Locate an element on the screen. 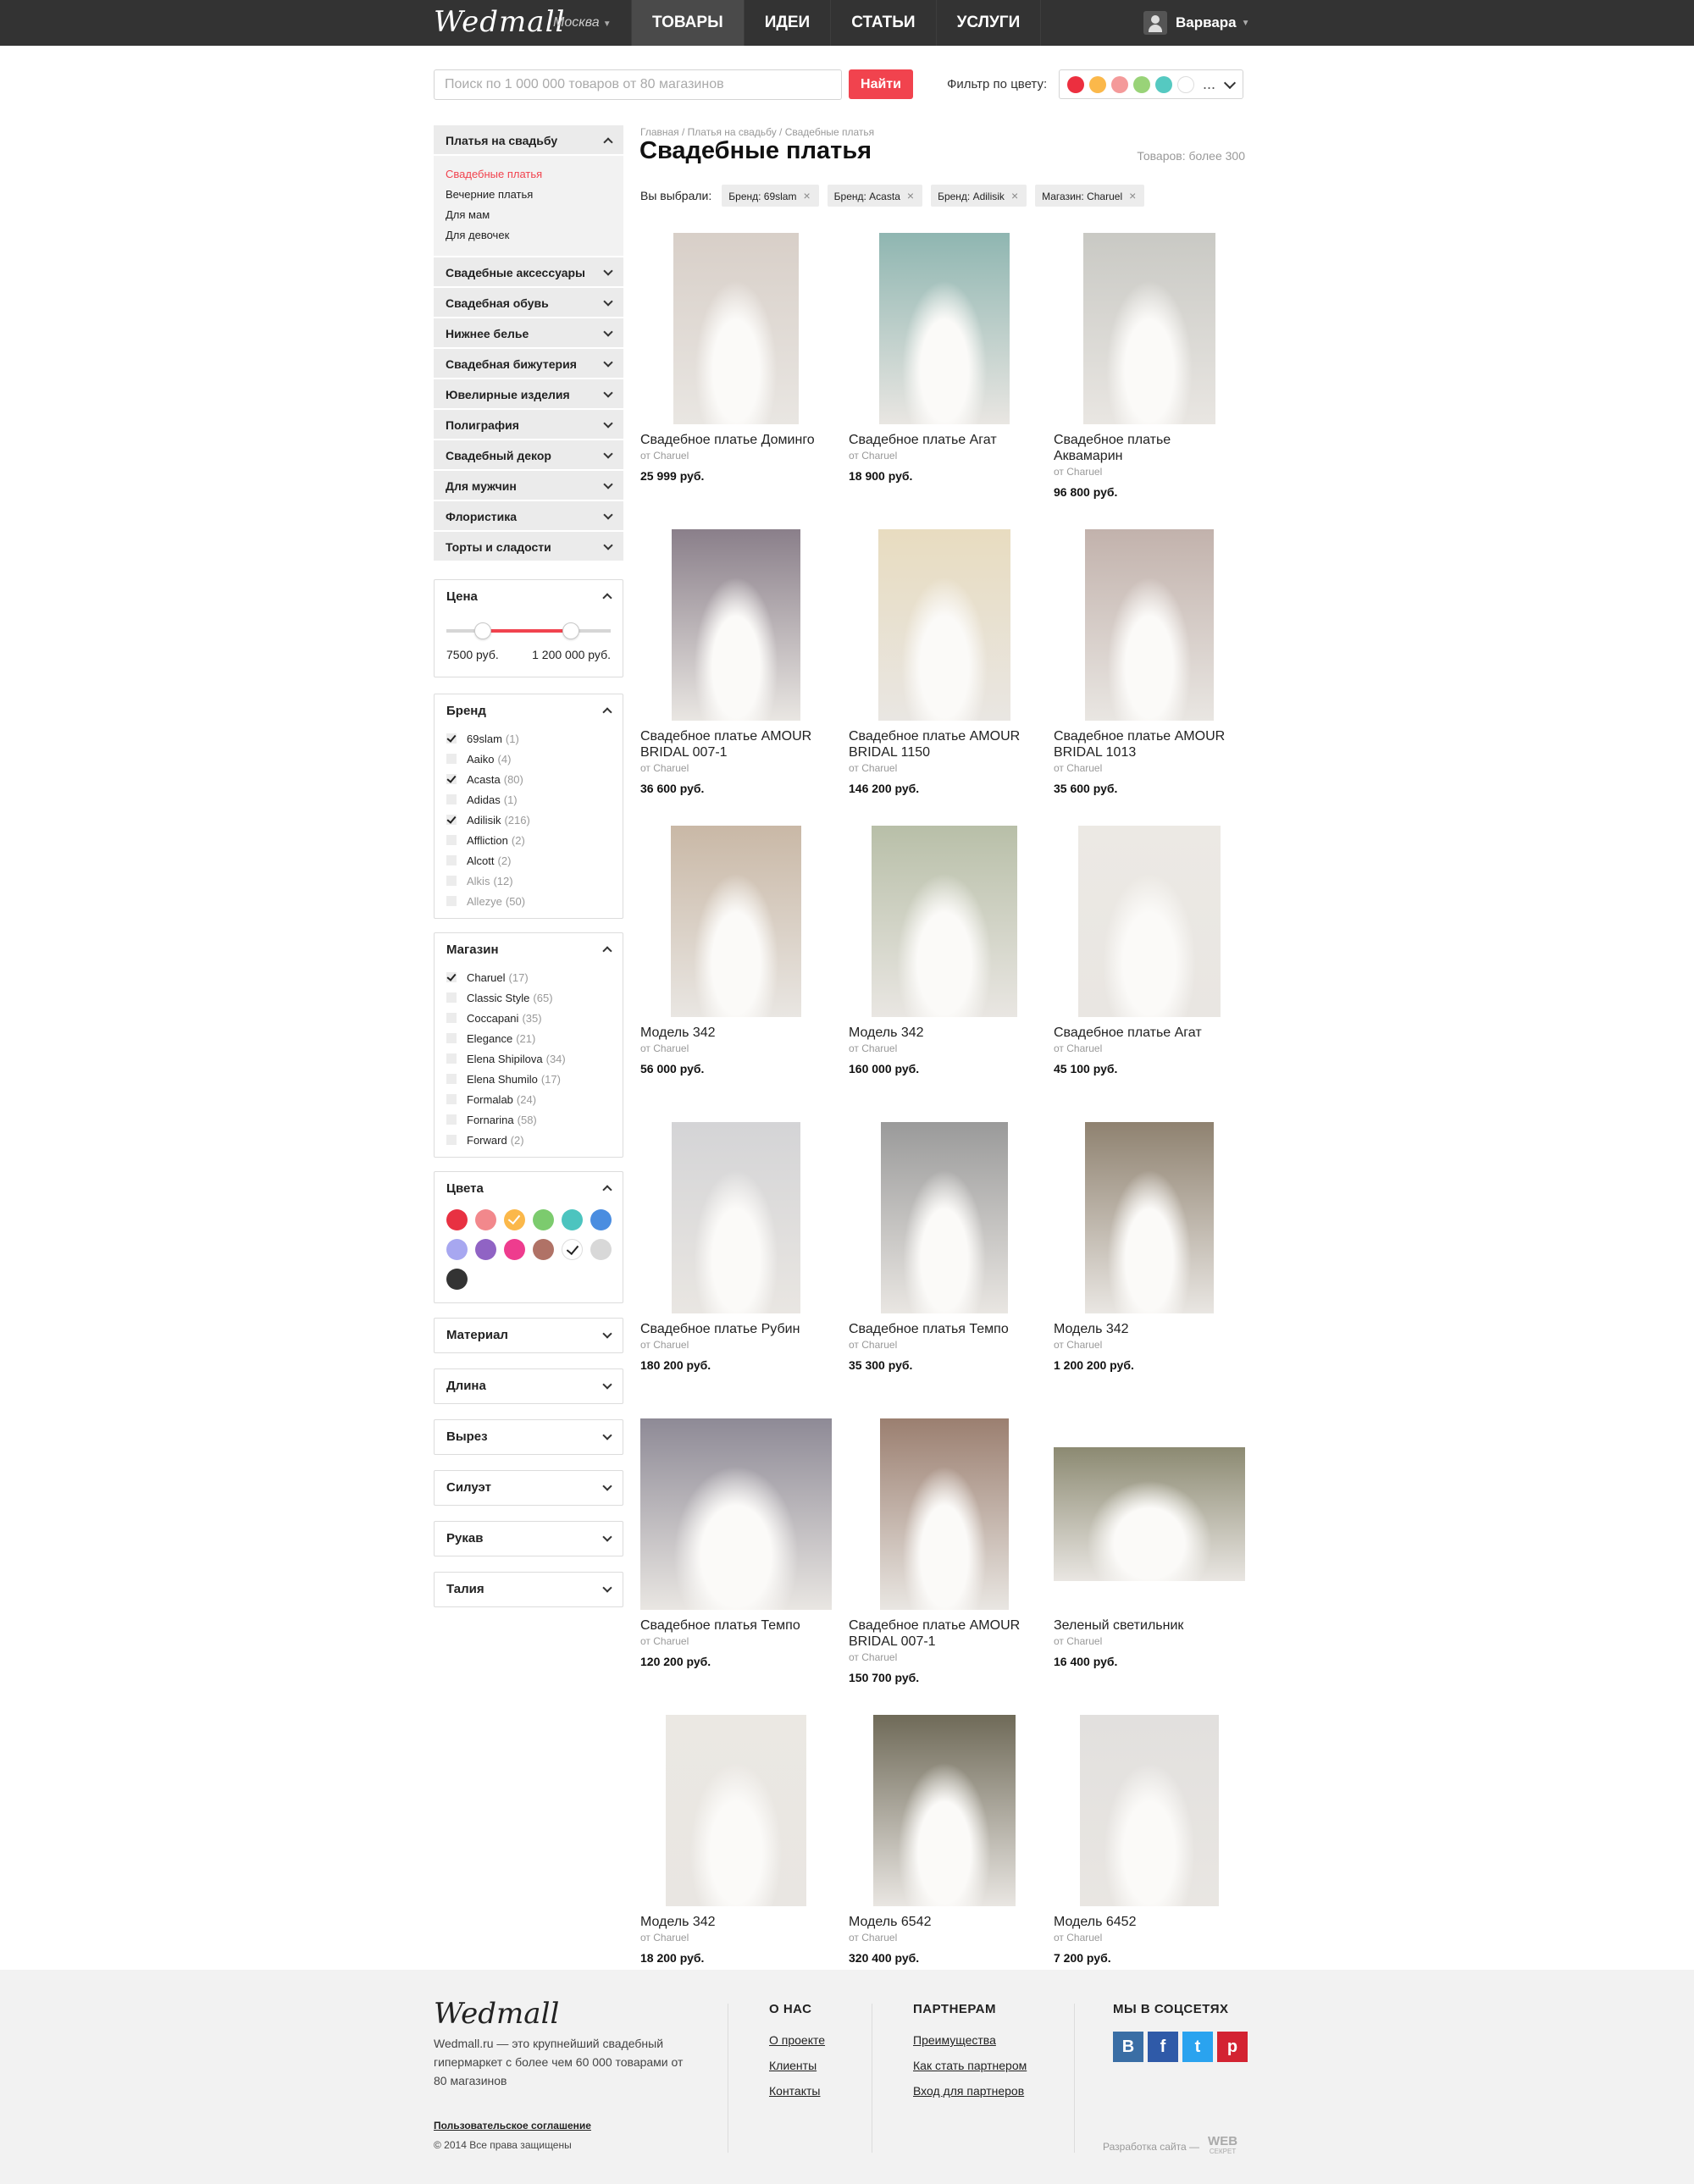 The image size is (1694, 2184). slider-handle-max is located at coordinates (570, 630).